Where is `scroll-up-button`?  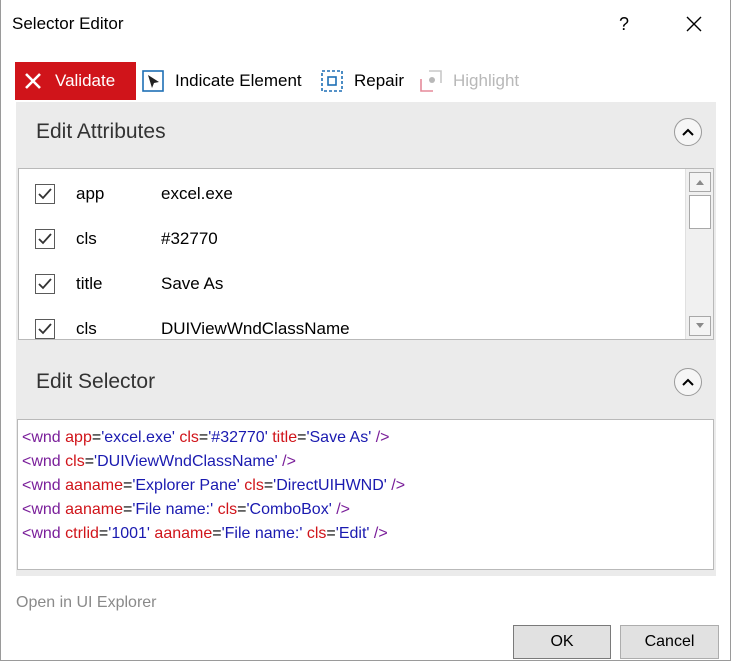 scroll-up-button is located at coordinates (700, 182).